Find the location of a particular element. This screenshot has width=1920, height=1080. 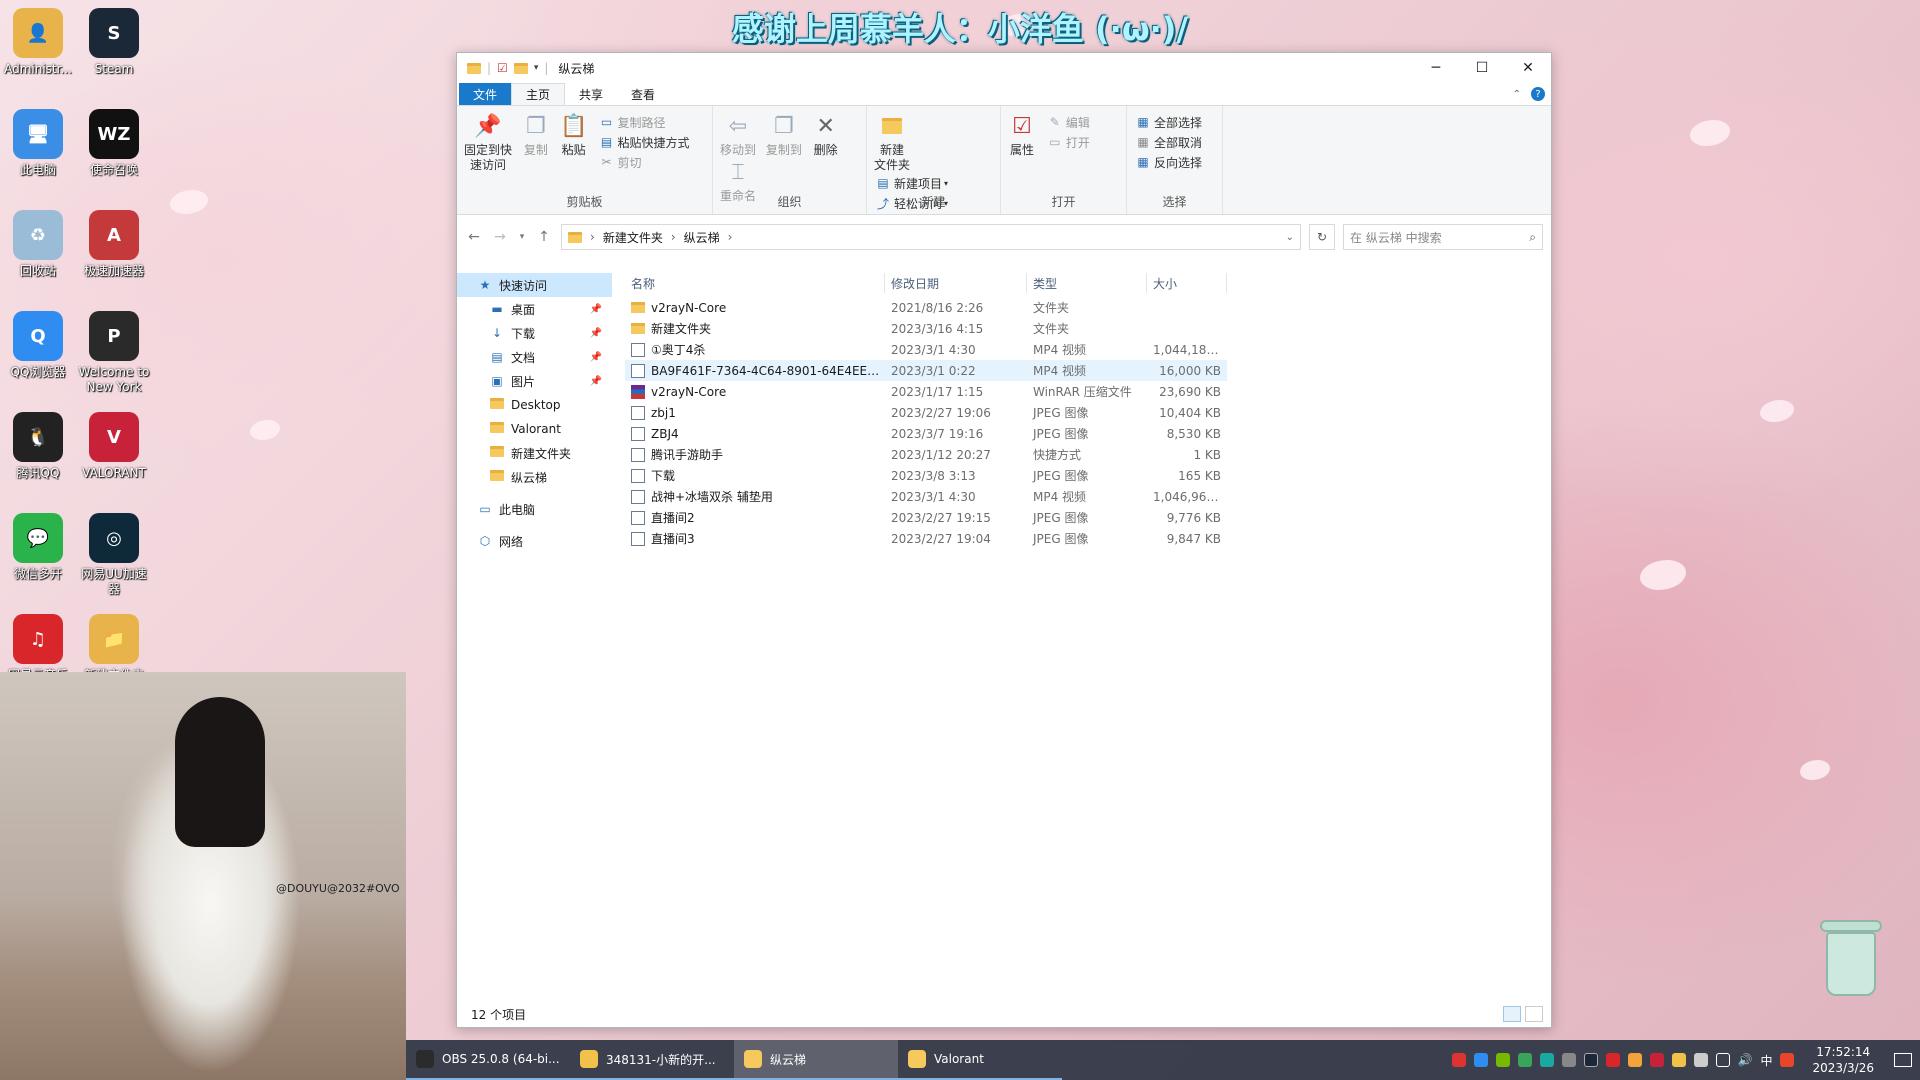

desktop-icon: 💬 微信多开 is located at coordinates (38, 547).